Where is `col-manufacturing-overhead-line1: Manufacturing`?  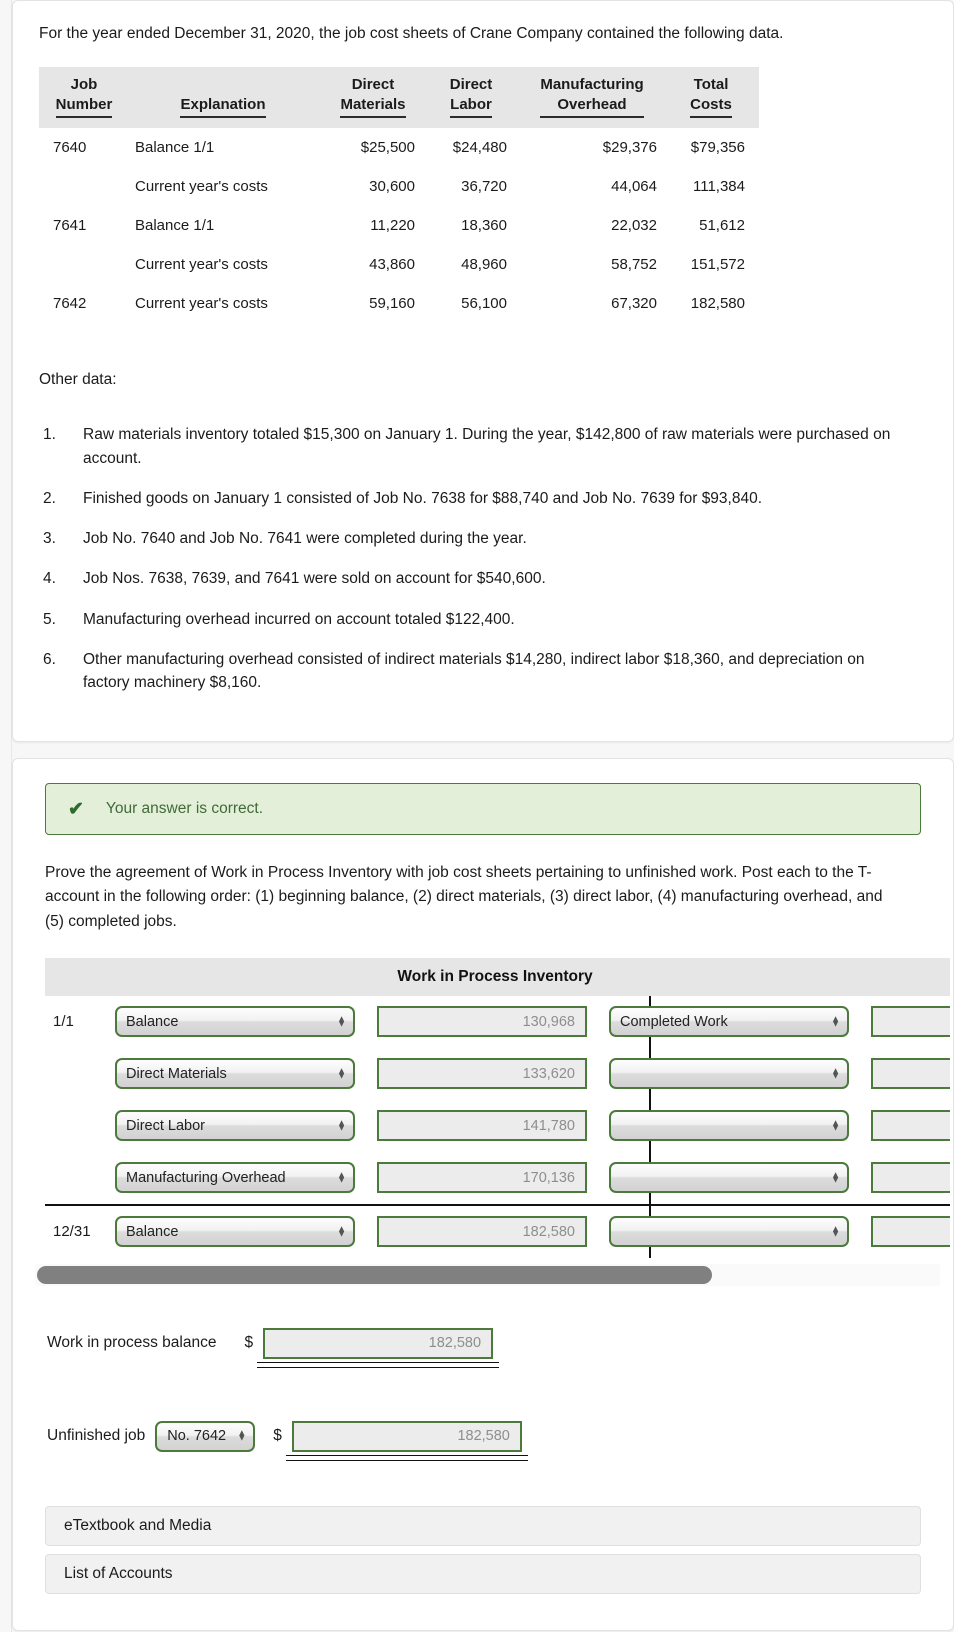
col-manufacturing-overhead-line1: Manufacturing is located at coordinates (592, 85).